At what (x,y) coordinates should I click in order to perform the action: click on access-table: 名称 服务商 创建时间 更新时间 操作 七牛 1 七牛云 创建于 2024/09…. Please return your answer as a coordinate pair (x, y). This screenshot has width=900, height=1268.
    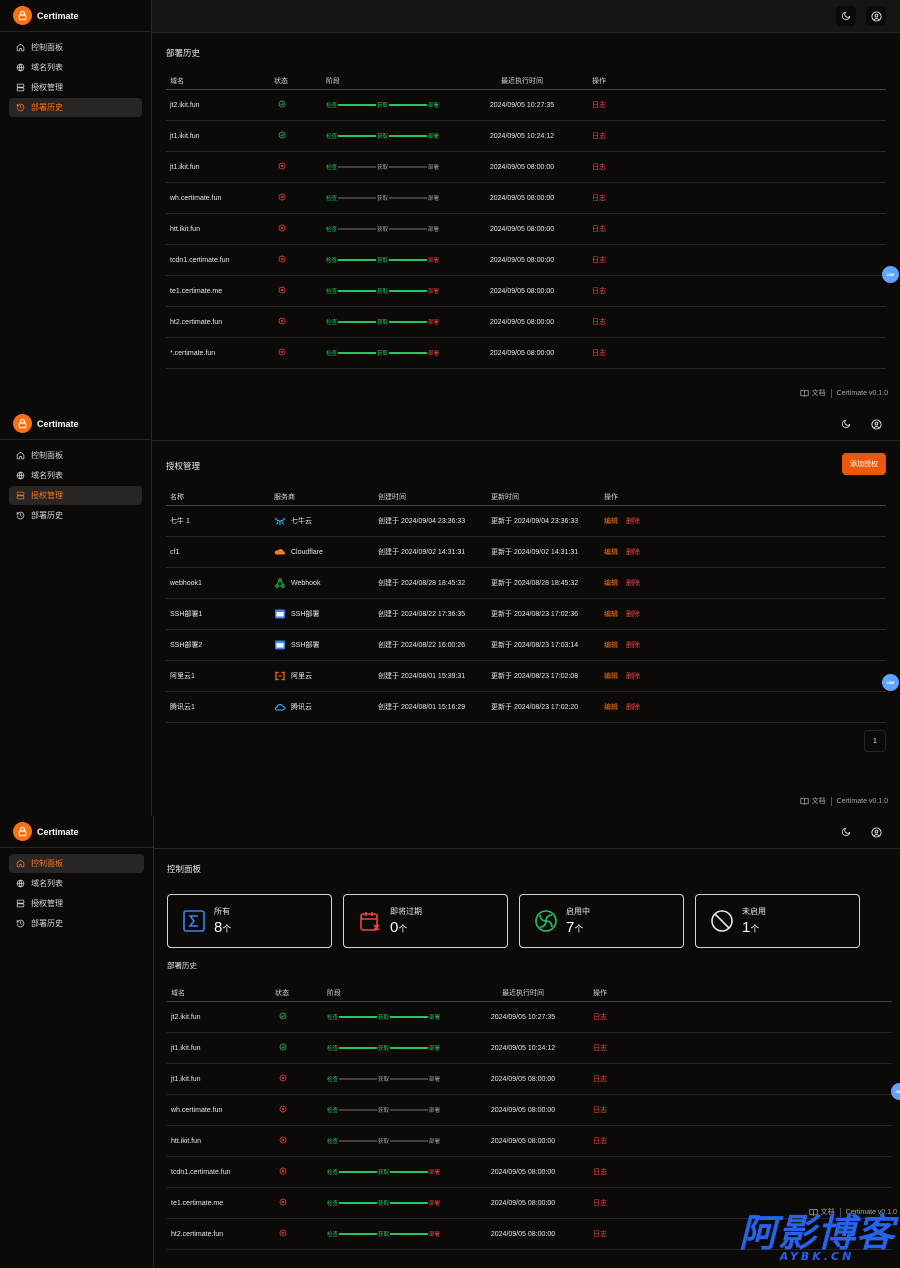
    Looking at the image, I should click on (526, 606).